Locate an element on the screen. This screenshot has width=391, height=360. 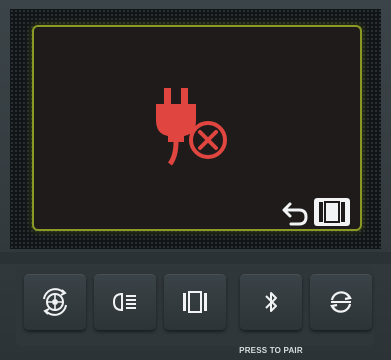
tire-settings-button is located at coordinates (55, 302).